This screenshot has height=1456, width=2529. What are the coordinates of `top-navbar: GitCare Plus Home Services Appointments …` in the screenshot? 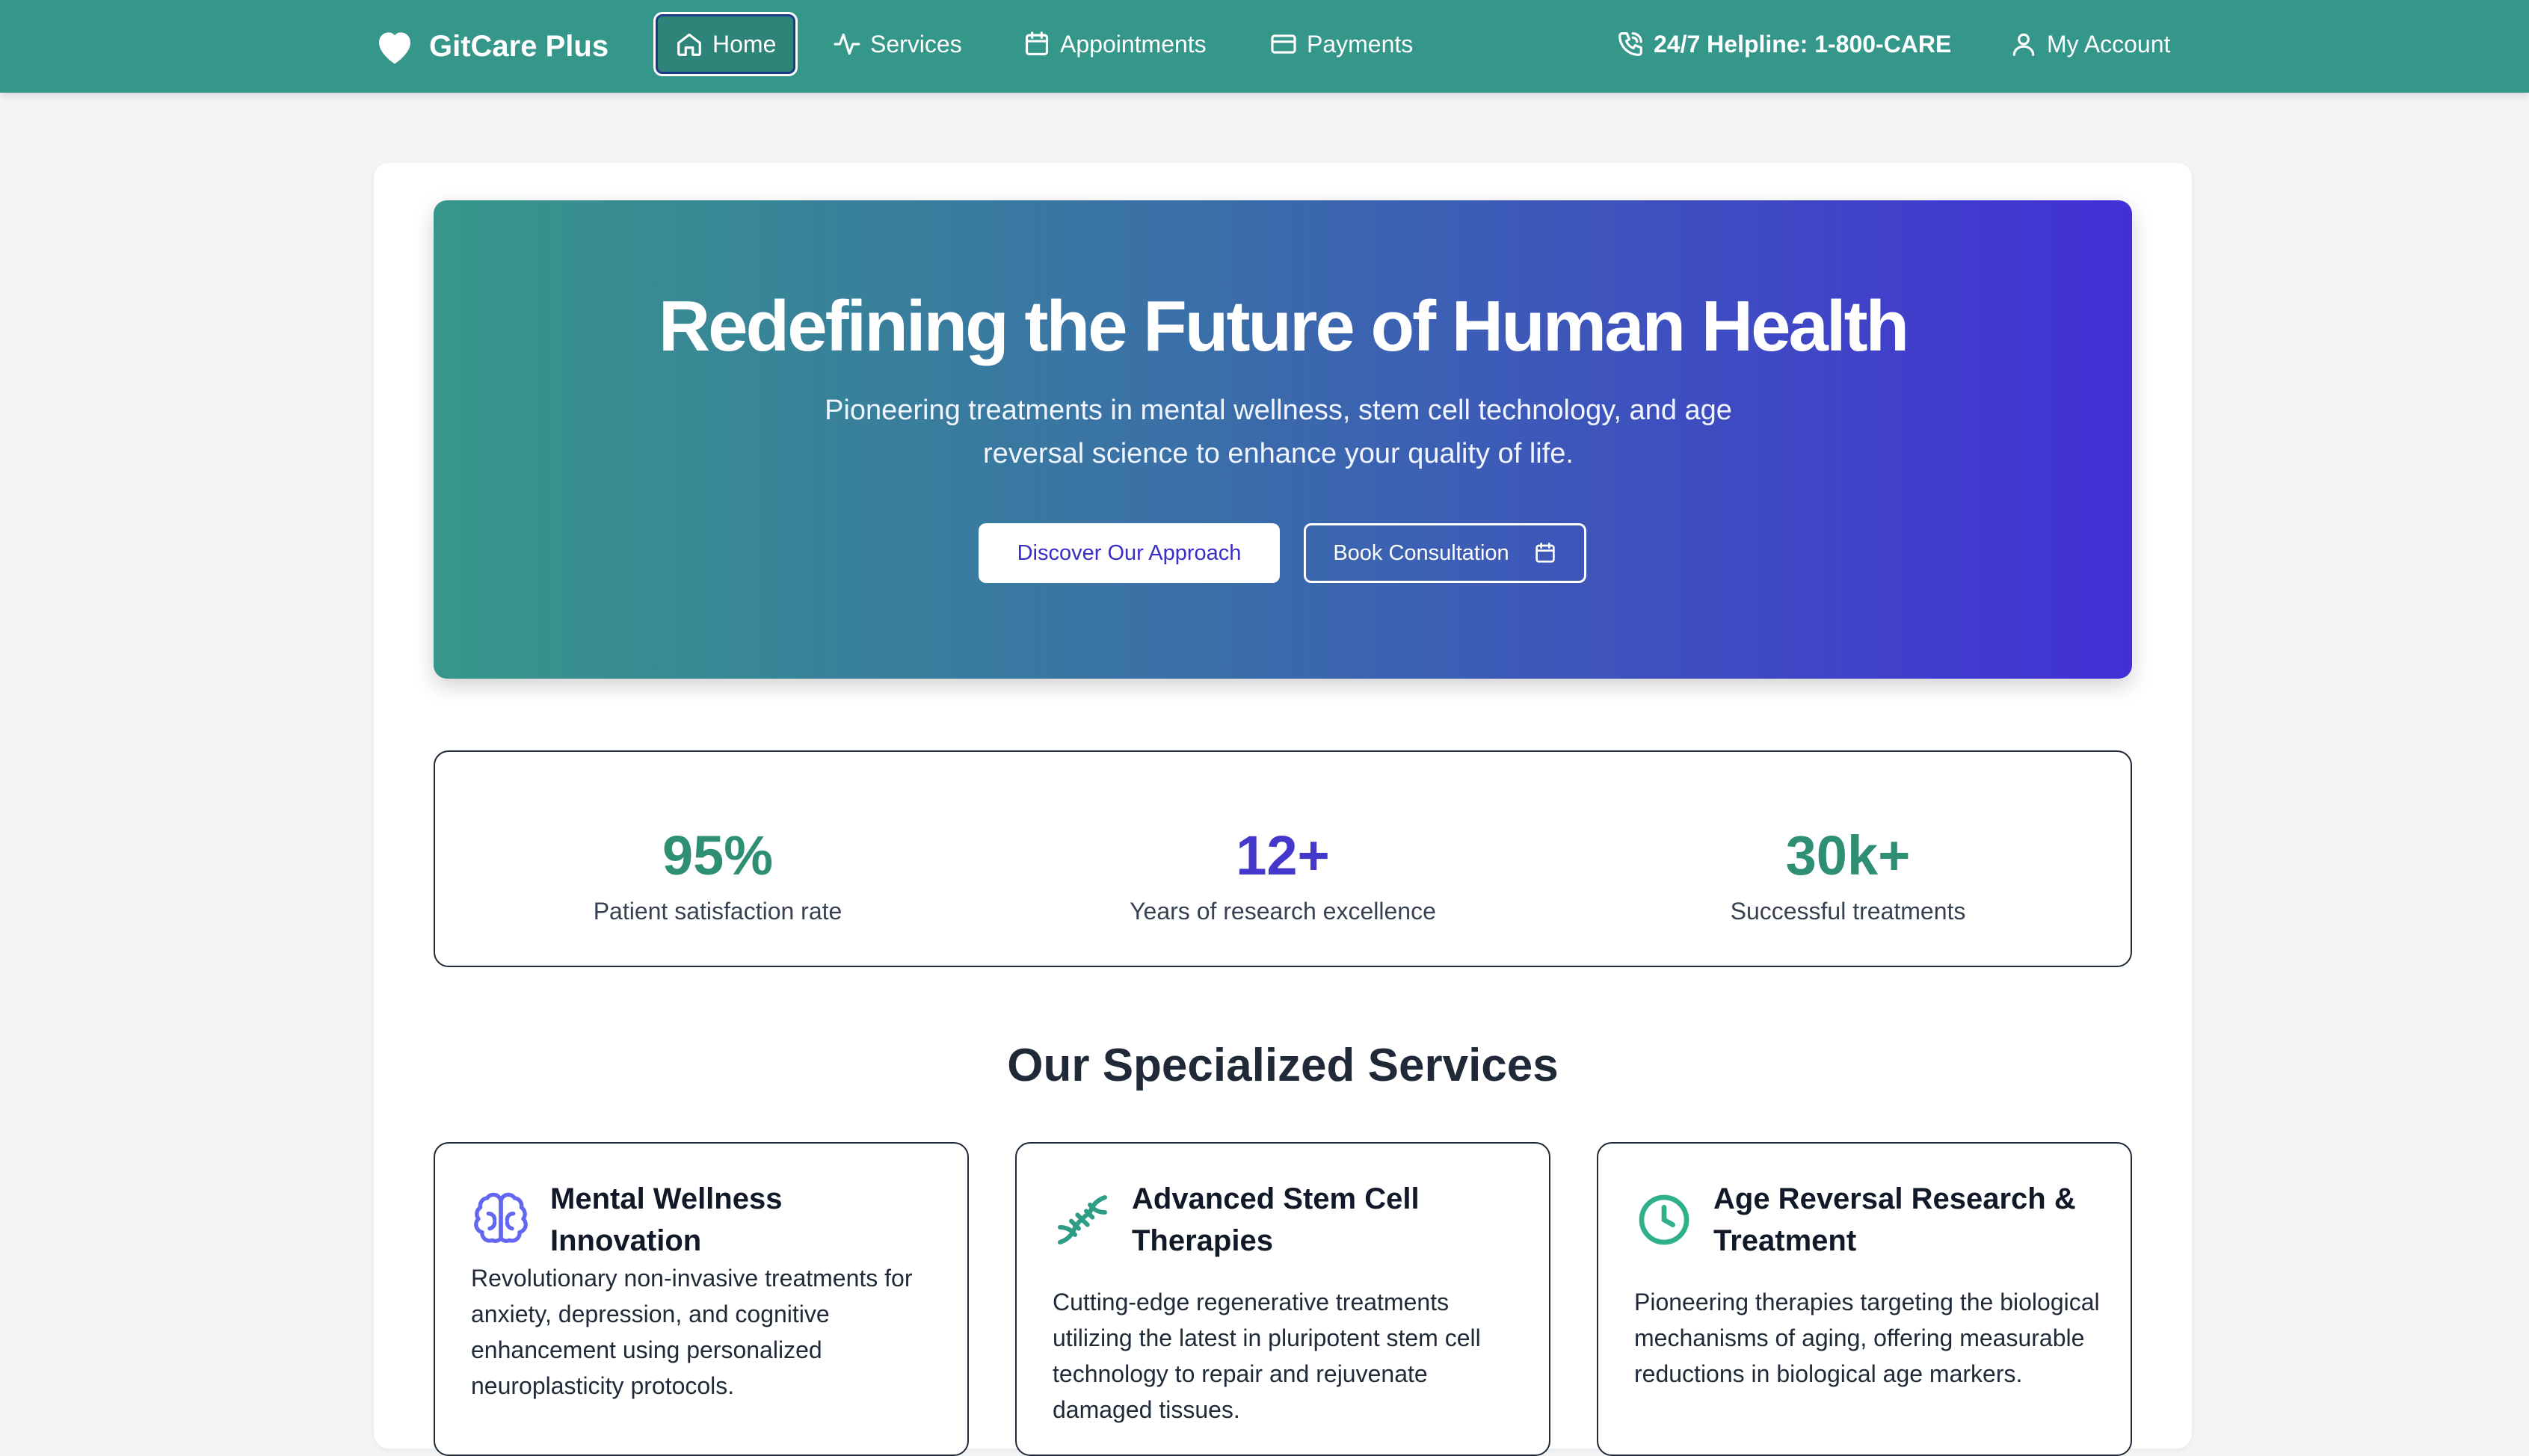 It's located at (1265, 46).